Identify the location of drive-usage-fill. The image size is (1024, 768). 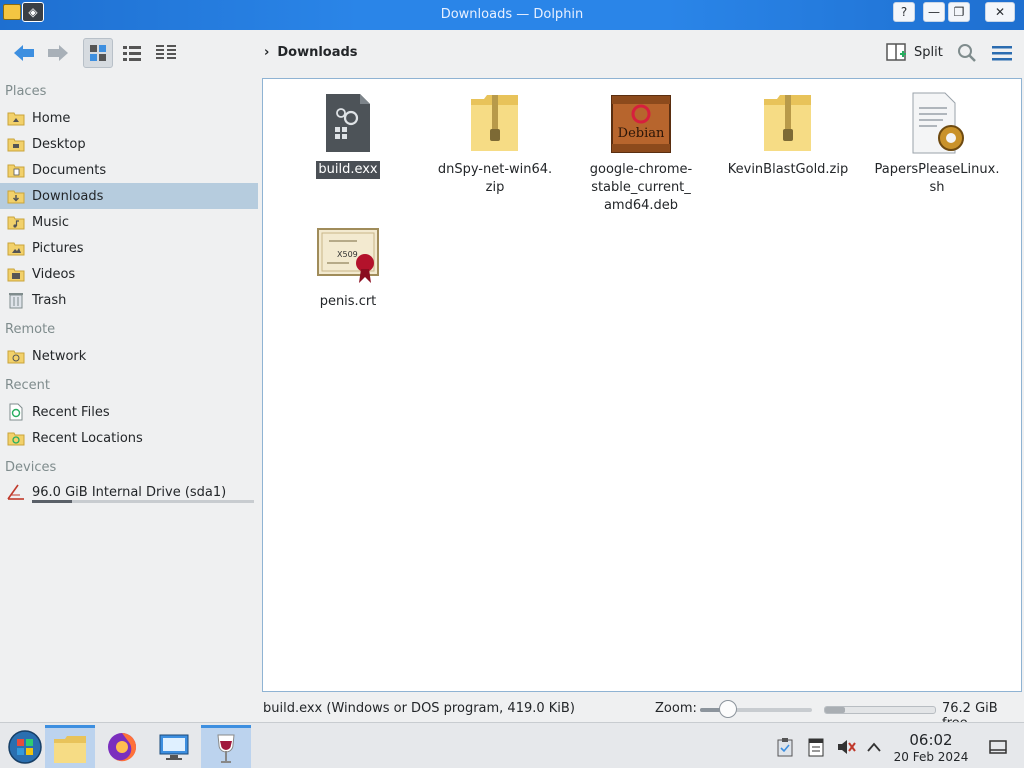
(52, 501).